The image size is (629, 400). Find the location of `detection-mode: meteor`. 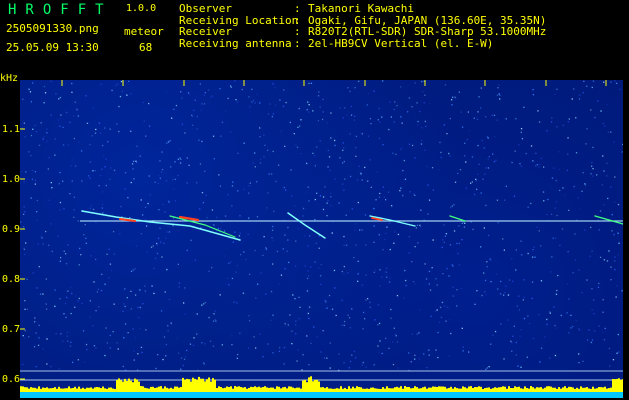

detection-mode: meteor is located at coordinates (144, 31).